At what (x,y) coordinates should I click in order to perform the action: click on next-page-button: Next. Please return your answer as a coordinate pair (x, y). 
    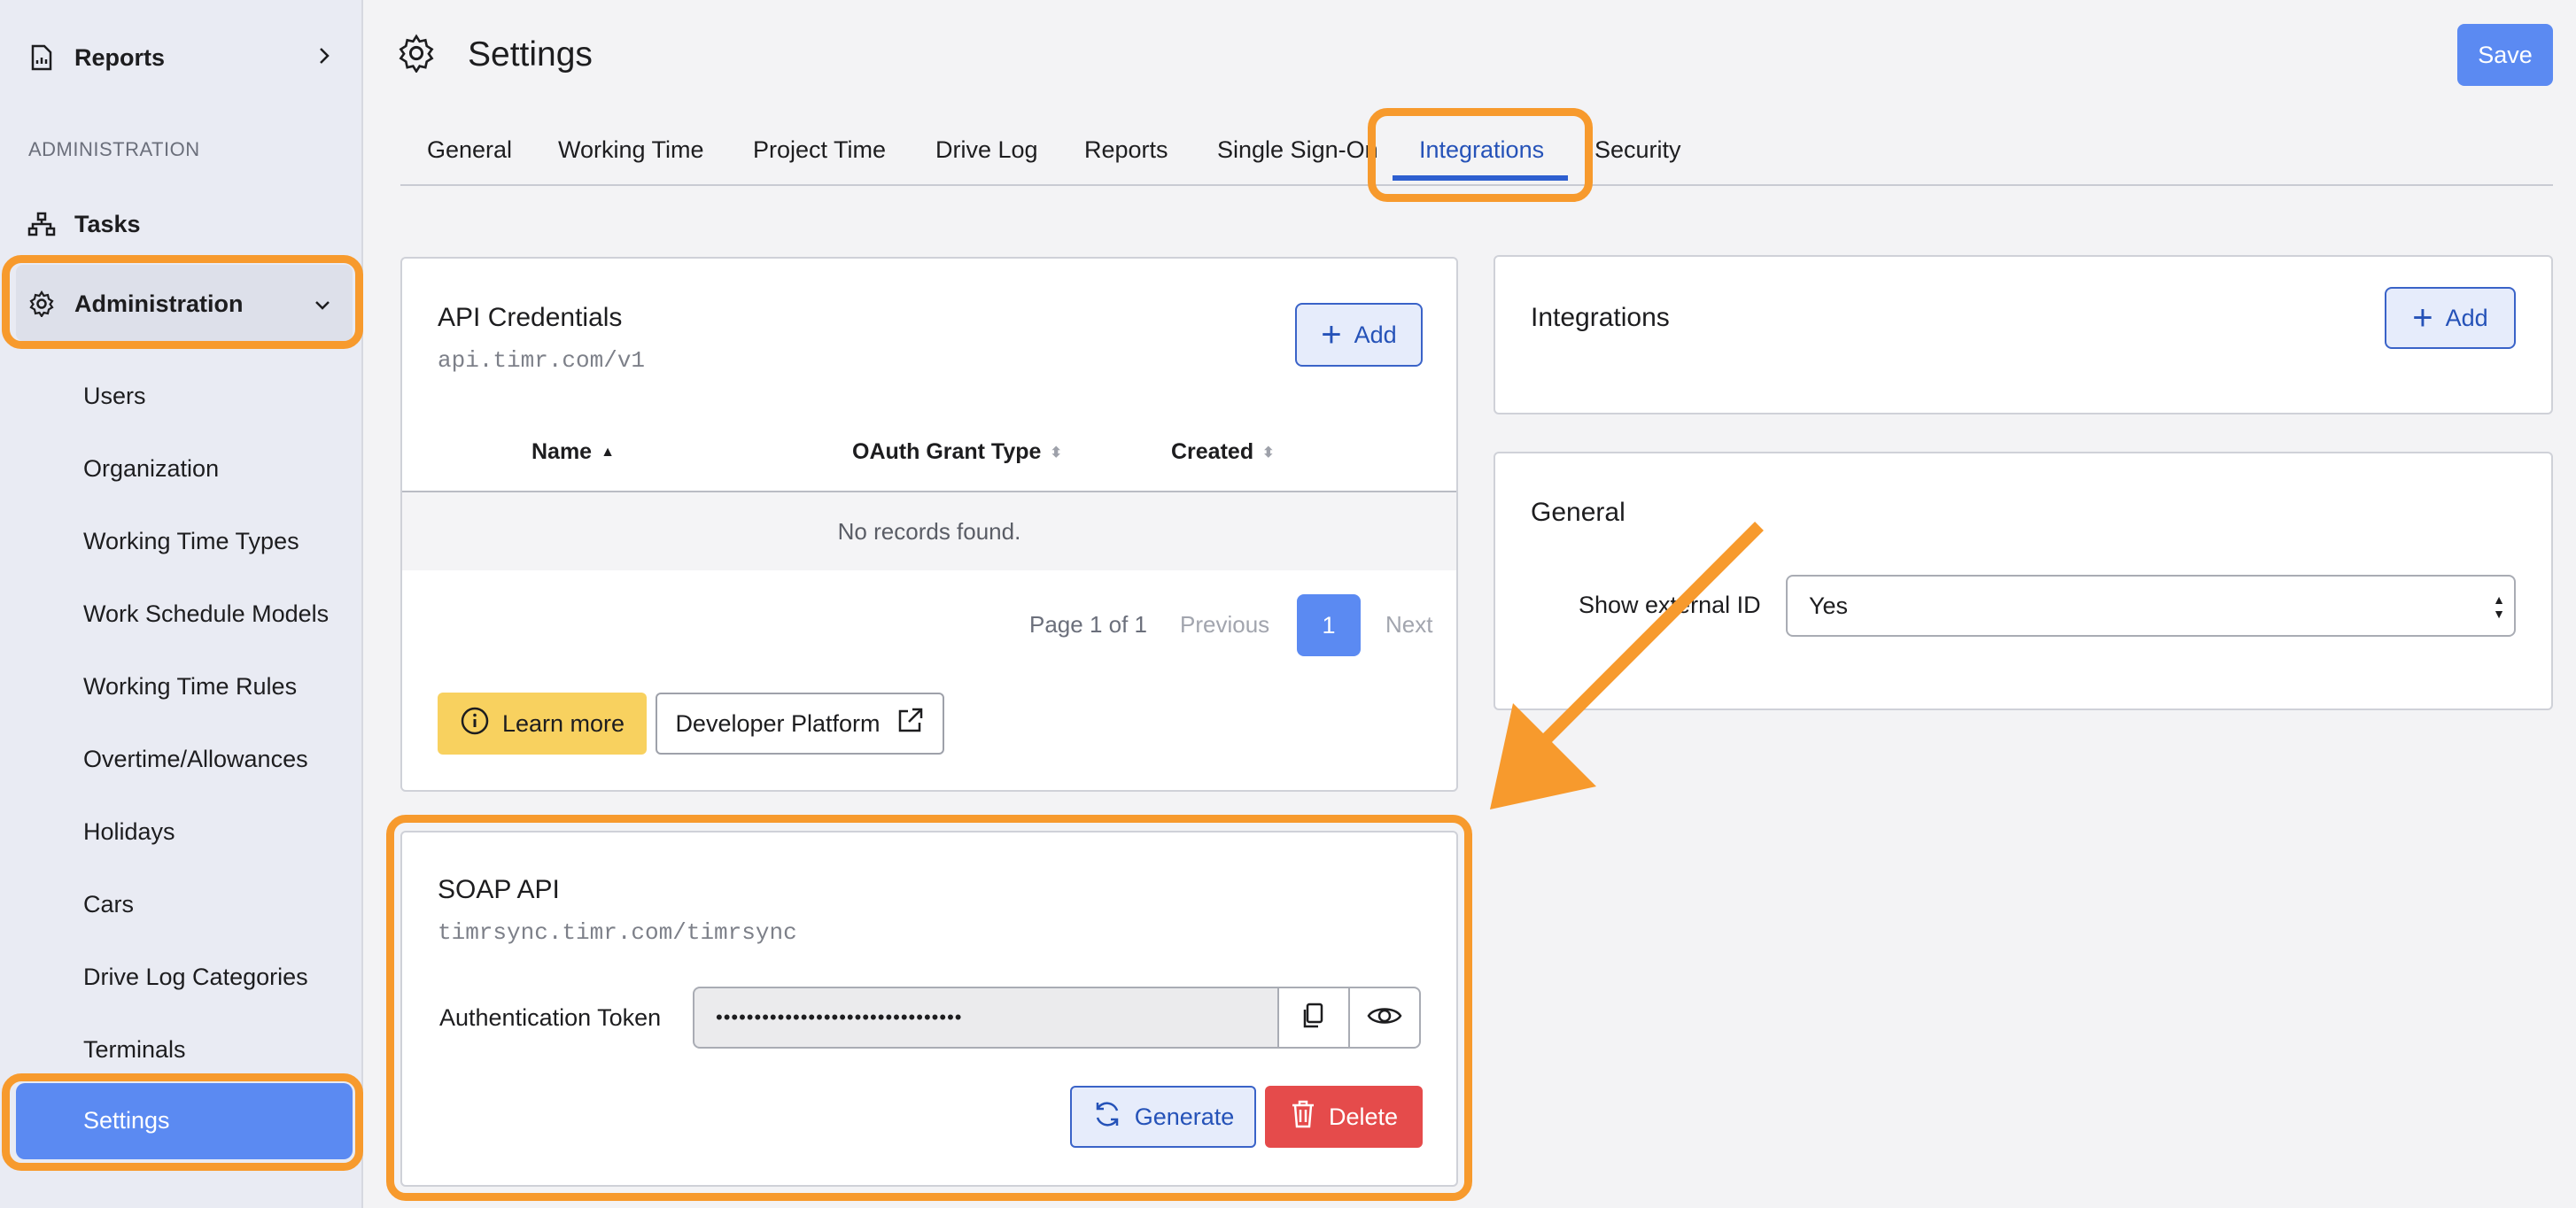
    Looking at the image, I should click on (1408, 625).